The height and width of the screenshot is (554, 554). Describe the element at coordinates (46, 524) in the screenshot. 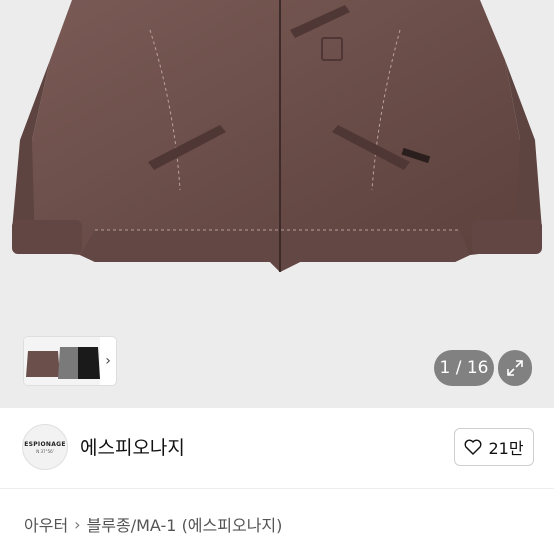

I see `breadcrumb-item-category: 아우터` at that location.